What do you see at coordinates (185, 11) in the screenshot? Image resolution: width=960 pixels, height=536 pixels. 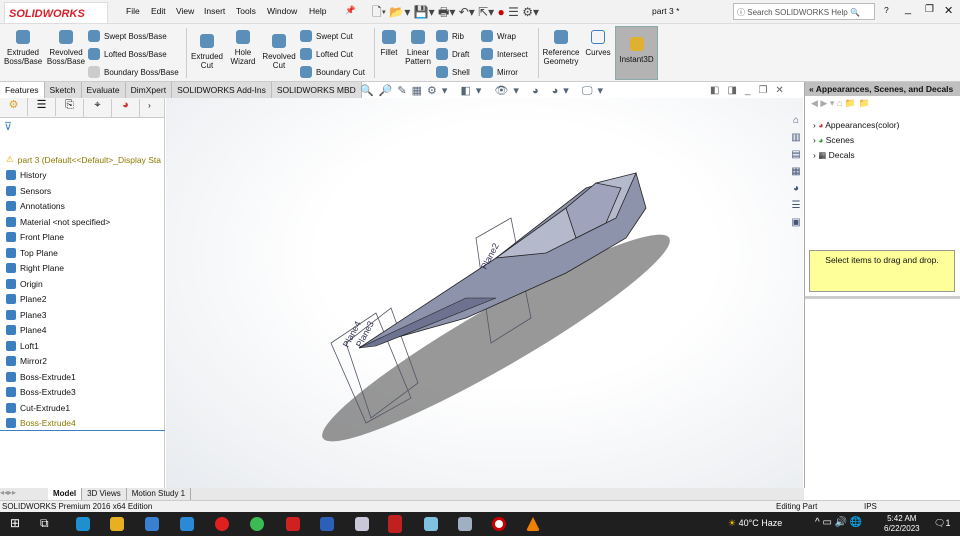 I see `menu-view: View` at bounding box center [185, 11].